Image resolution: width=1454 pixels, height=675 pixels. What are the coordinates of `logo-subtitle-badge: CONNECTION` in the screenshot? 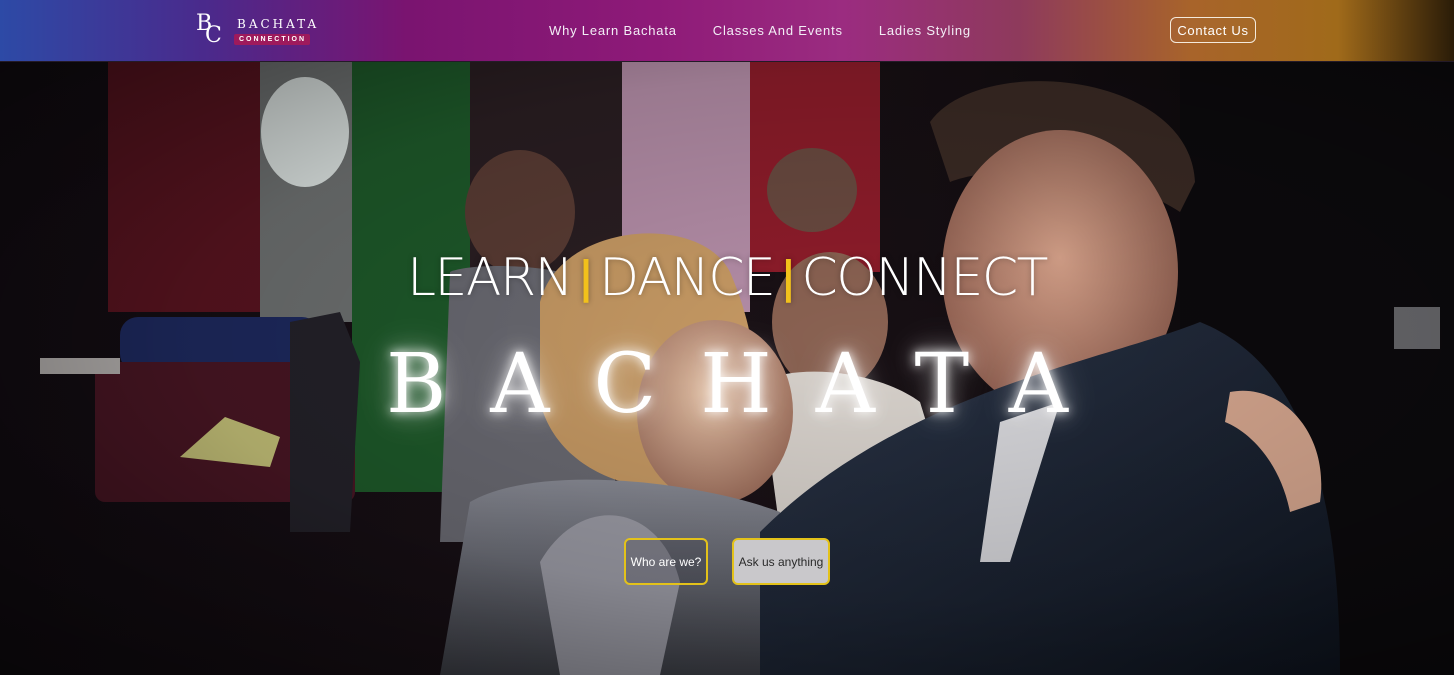 It's located at (272, 39).